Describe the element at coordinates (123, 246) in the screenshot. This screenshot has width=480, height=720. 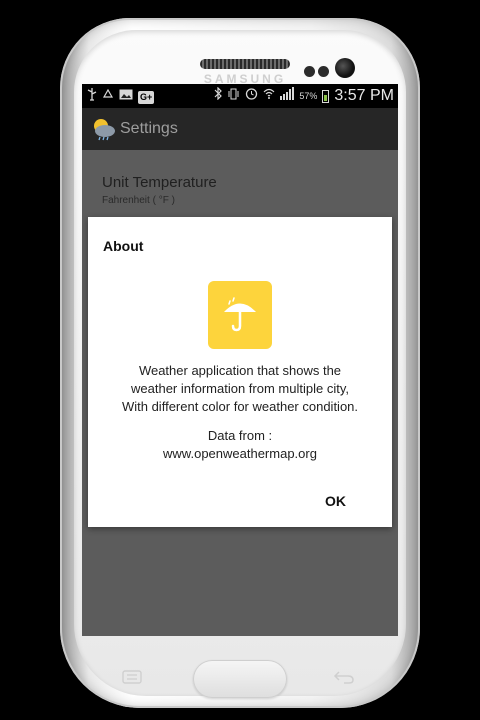
I see `dialog-title: About` at that location.